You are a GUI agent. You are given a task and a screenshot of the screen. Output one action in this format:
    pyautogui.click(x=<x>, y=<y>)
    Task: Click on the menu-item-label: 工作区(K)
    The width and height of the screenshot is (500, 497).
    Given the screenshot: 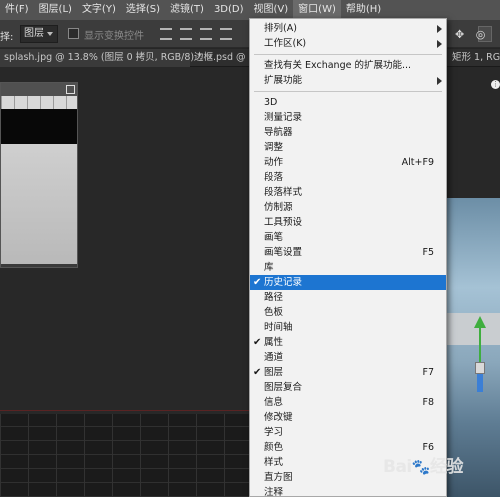 What is the action you would take?
    pyautogui.click(x=285, y=43)
    